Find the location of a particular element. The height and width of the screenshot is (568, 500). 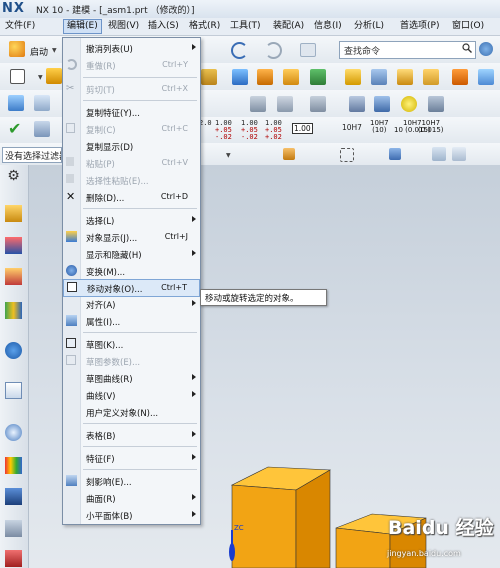

redo-icon is located at coordinates (71, 64).